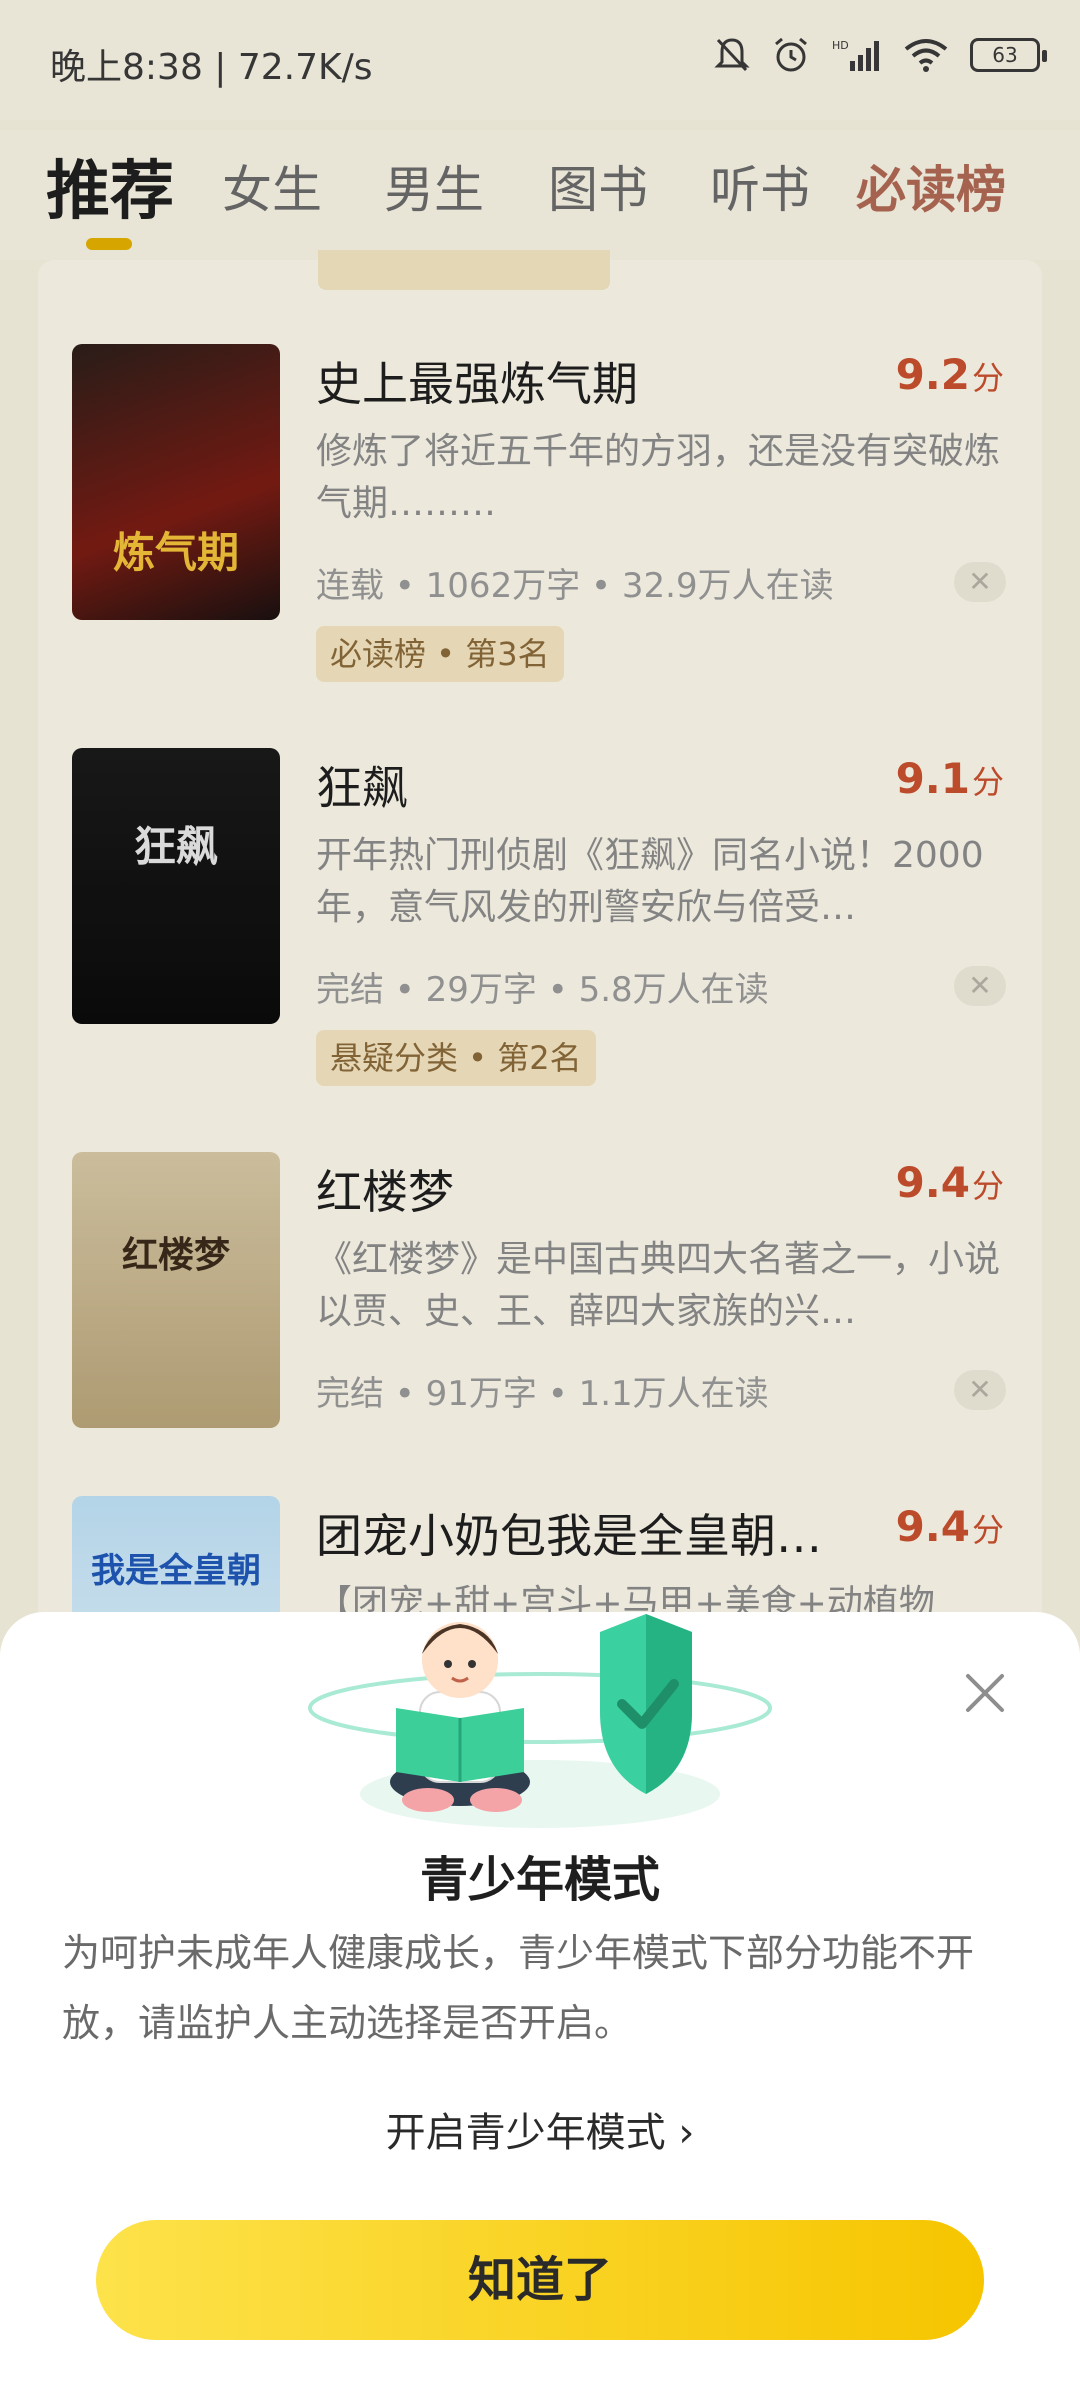 Image resolution: width=1080 pixels, height=2400 pixels. I want to click on sheet-title: 青少年模式, so click(539, 1880).